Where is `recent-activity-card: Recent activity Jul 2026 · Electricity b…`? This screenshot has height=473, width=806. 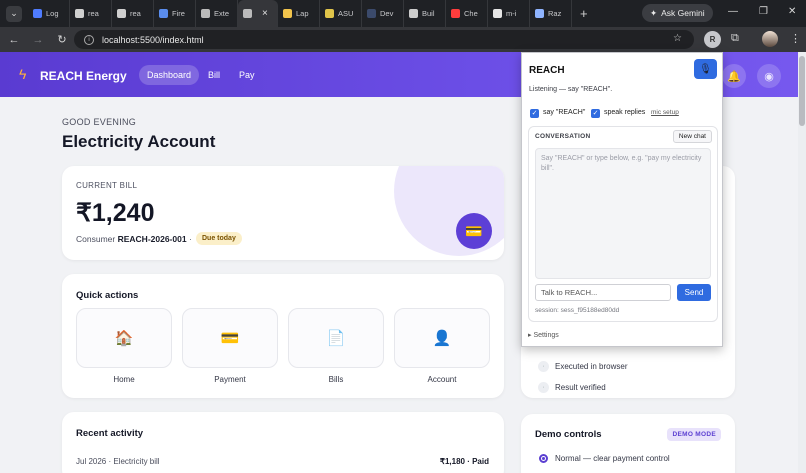
recent-activity-card: Recent activity Jul 2026 · Electricity b… is located at coordinates (283, 442).